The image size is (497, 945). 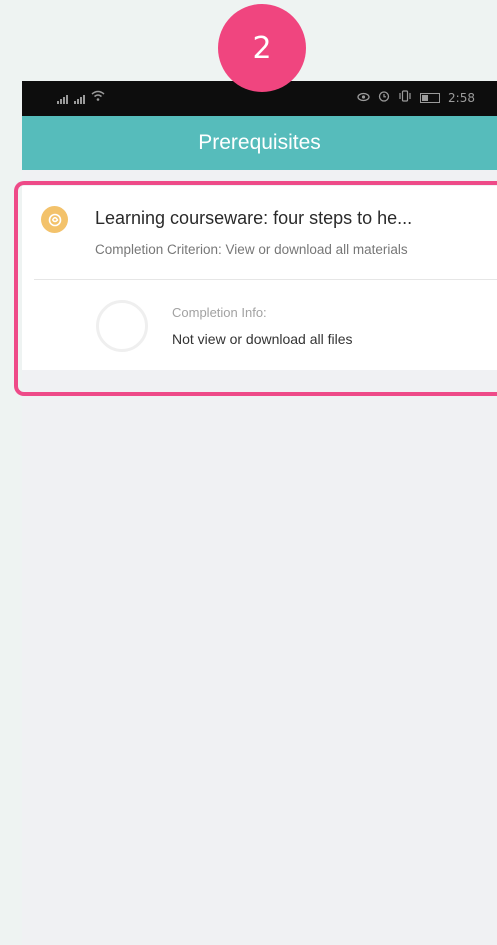 I want to click on completion-progress-ring, so click(x=122, y=326).